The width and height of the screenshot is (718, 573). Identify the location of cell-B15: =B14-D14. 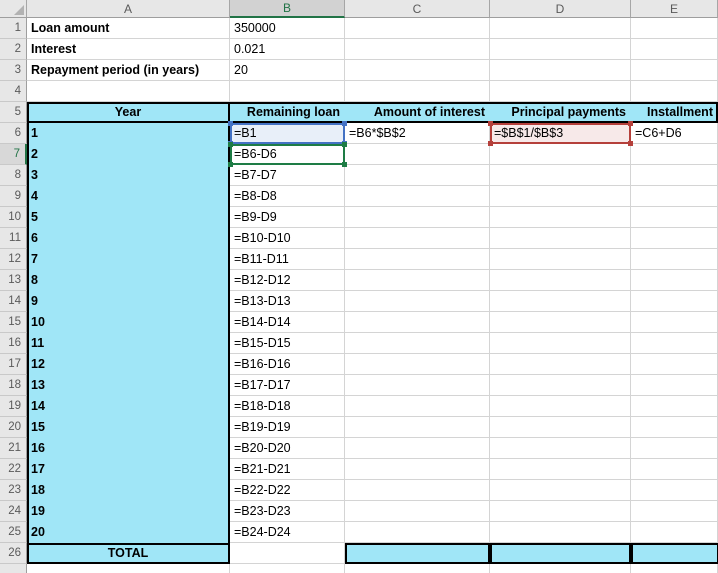
(287, 322).